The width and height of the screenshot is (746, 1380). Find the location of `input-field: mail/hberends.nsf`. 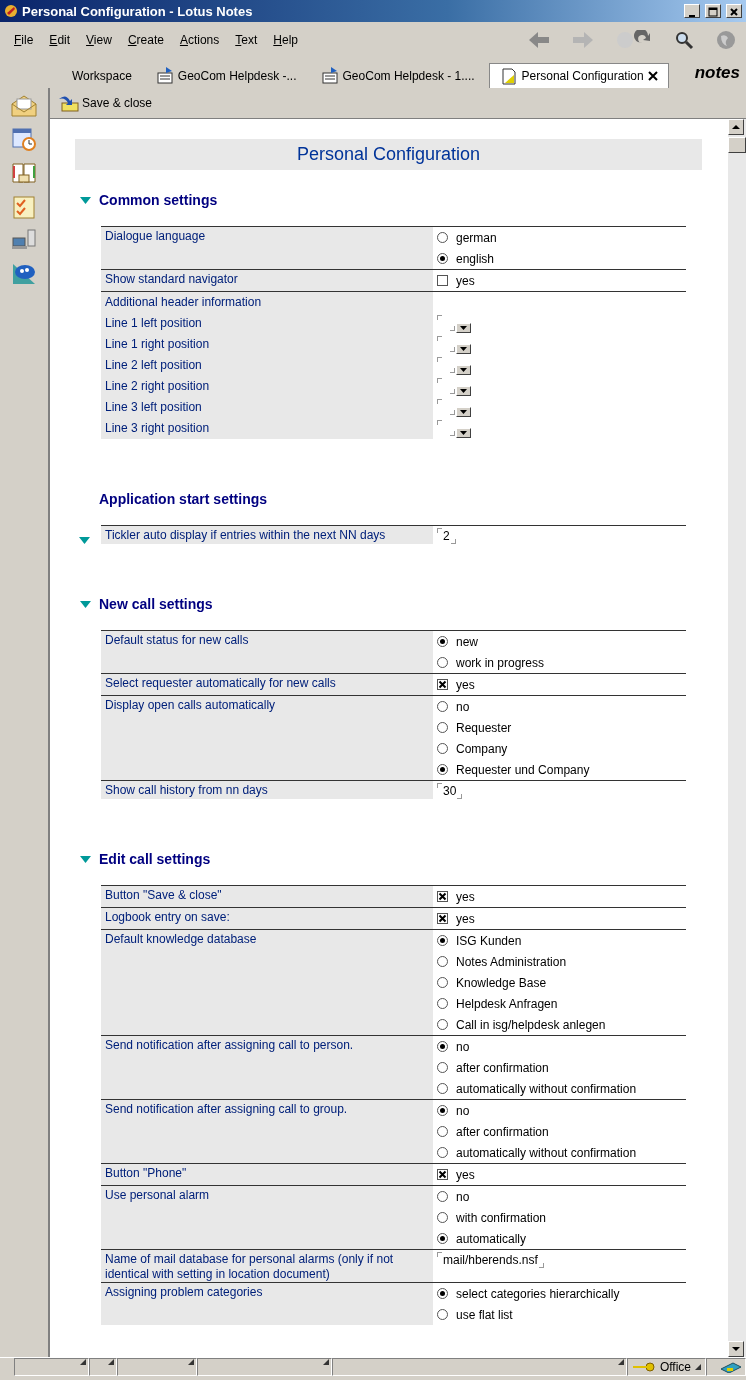

input-field: mail/hberends.nsf is located at coordinates (490, 1260).